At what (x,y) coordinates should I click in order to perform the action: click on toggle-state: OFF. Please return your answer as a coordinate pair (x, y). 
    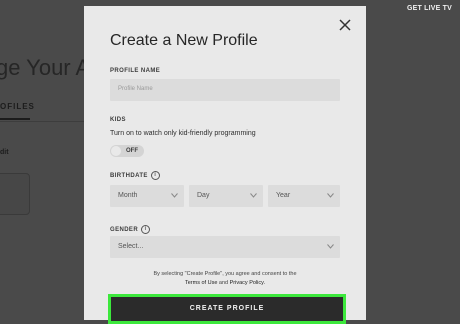
    Looking at the image, I should click on (132, 151).